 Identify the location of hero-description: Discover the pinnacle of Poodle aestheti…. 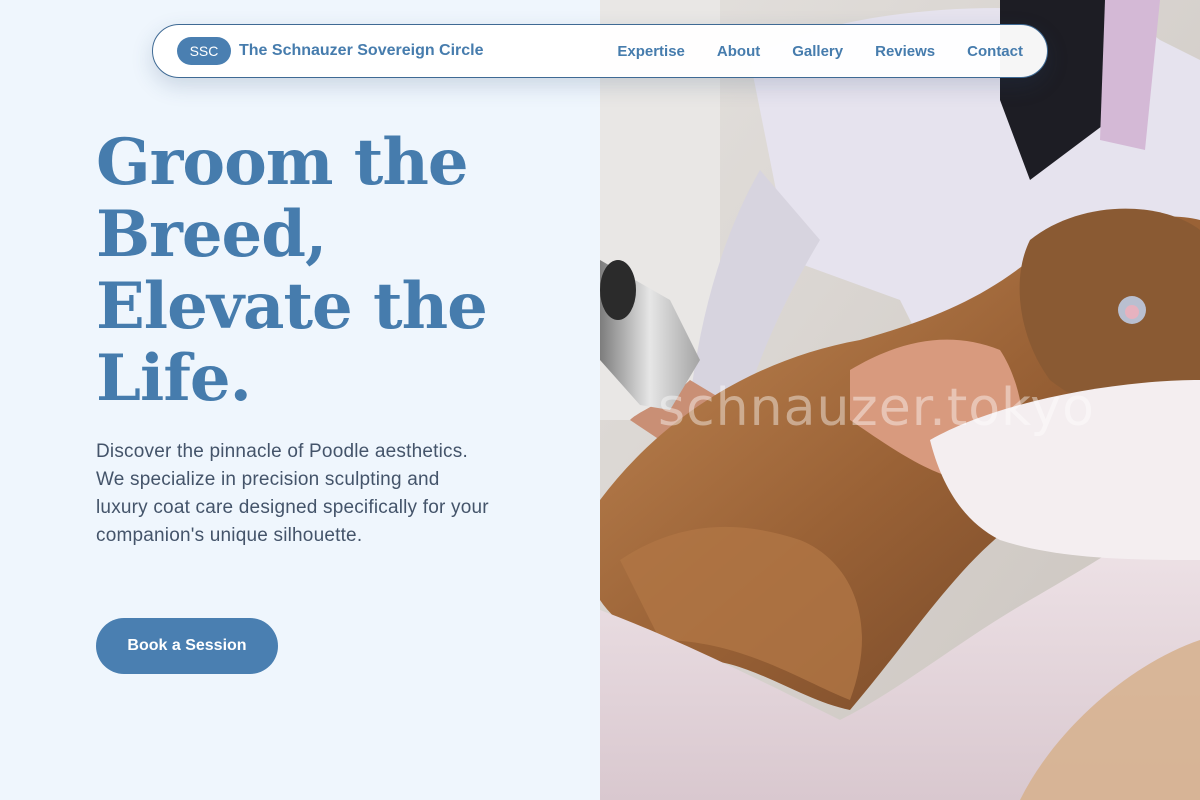
(292, 493).